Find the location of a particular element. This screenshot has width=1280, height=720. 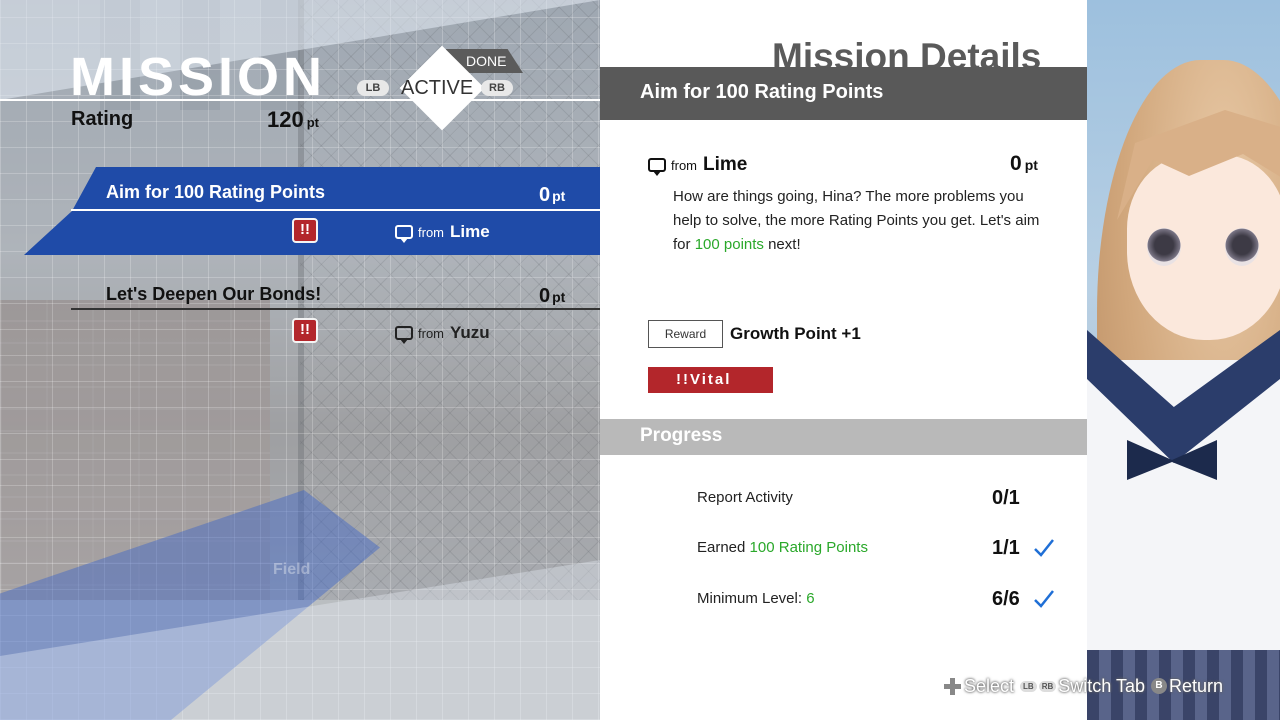

details-mission-title: Aim for 100 Rating Points is located at coordinates (762, 92).